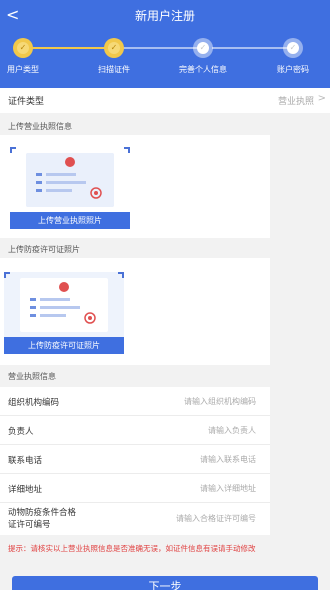 This screenshot has height=590, width=330. I want to click on step-personal-info: ✓ 完善个人信息, so click(203, 56).